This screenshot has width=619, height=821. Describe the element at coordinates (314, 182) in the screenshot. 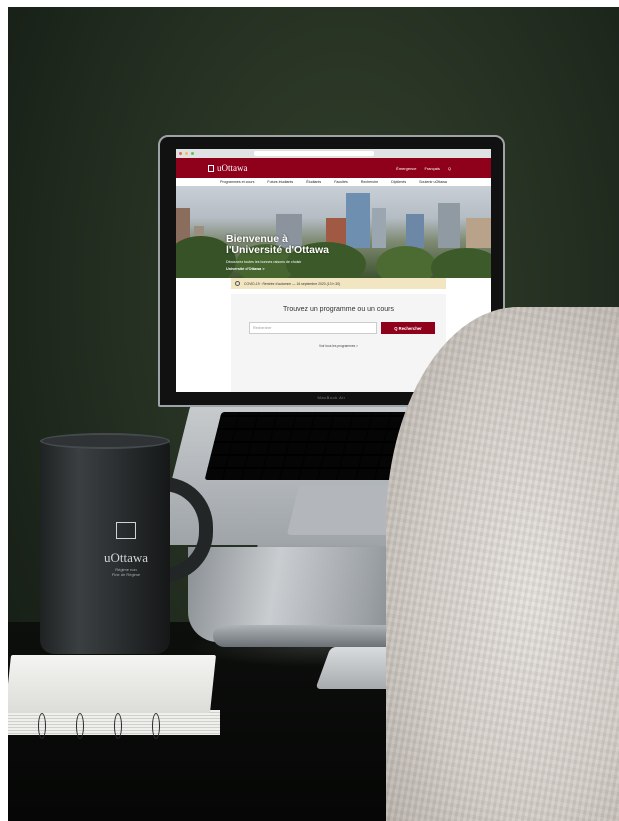

I see `nav-item: Étudiants` at that location.